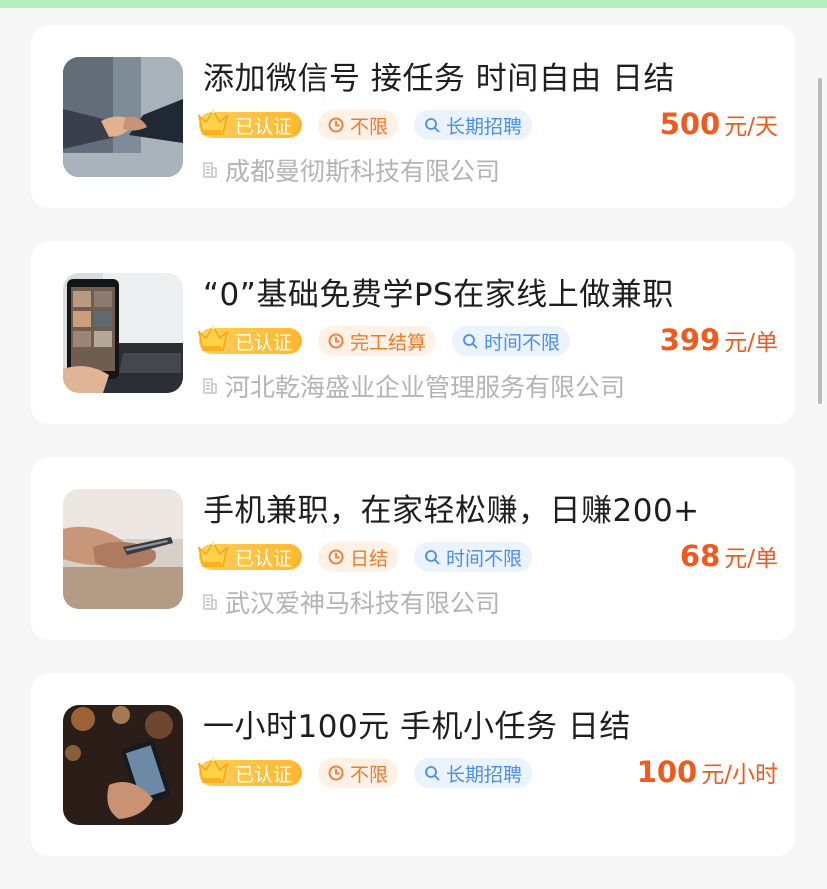 The image size is (827, 889). I want to click on company-row: 河北乾海盛业企业管理服务有限公司, so click(414, 386).